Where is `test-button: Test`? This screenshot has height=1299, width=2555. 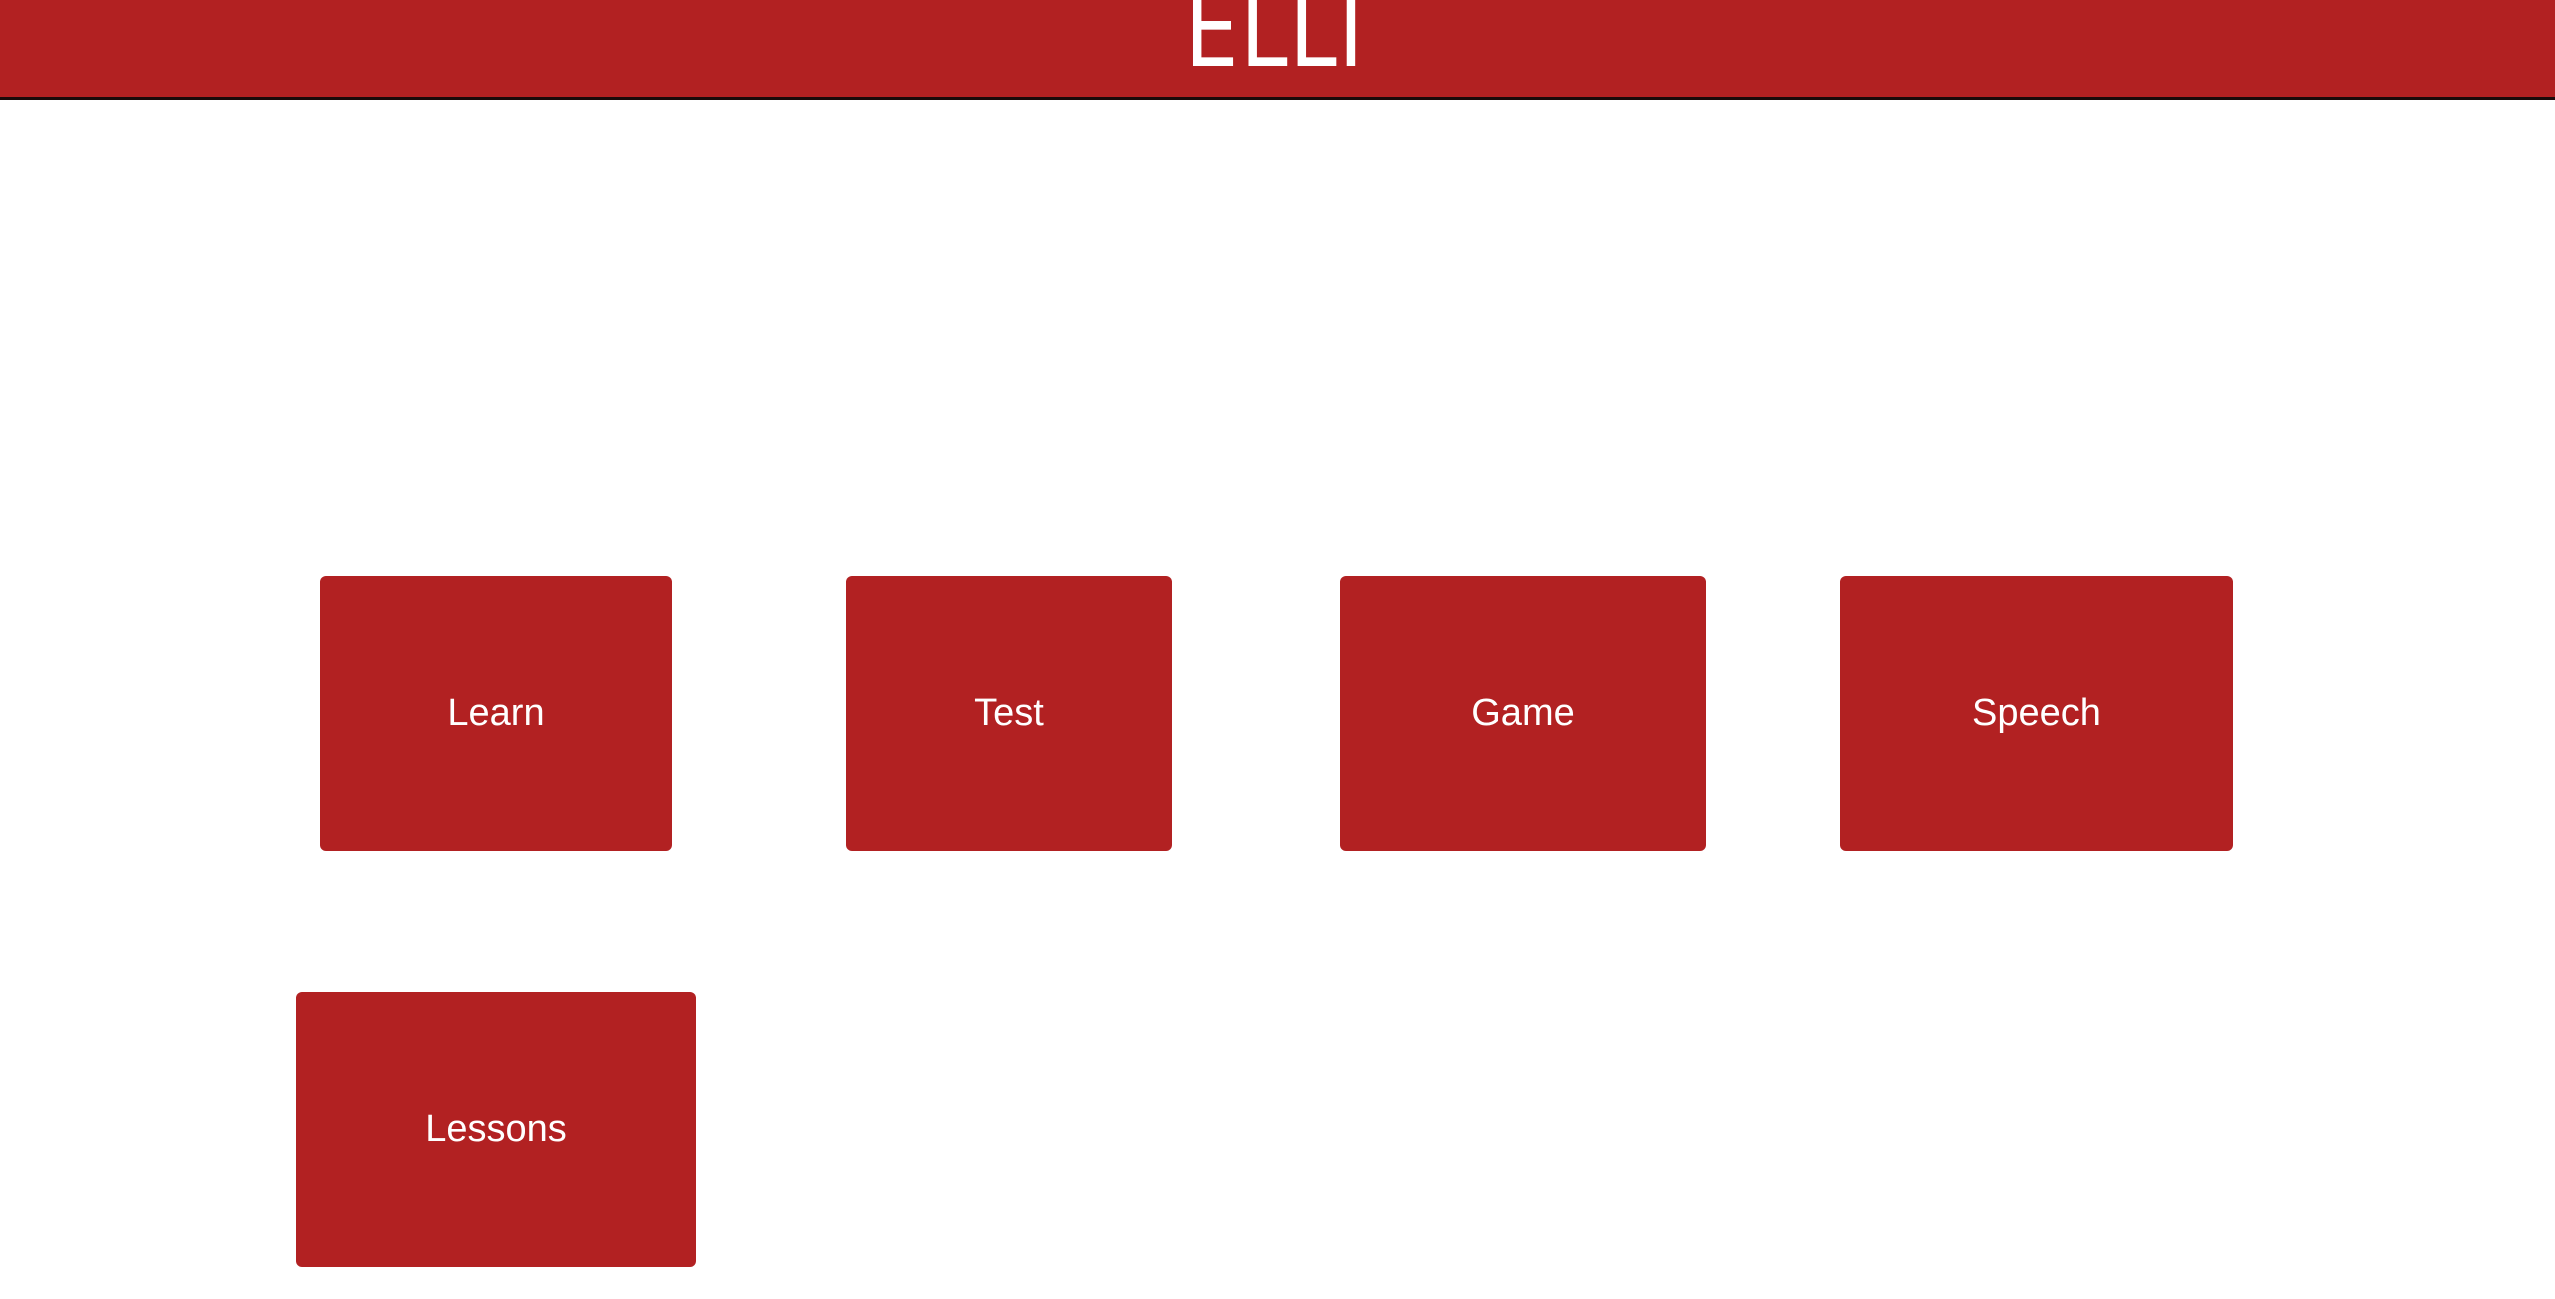 test-button: Test is located at coordinates (1009, 713).